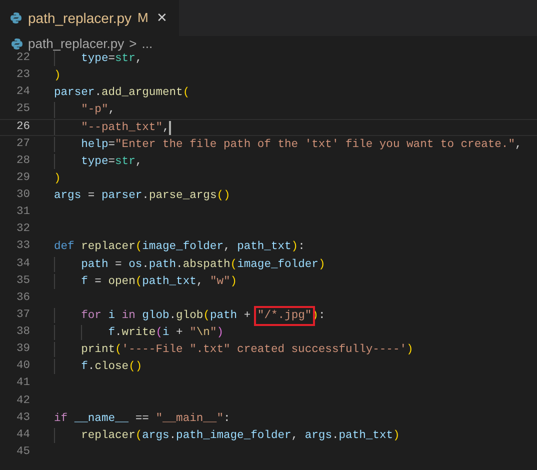 The width and height of the screenshot is (537, 470). What do you see at coordinates (22, 418) in the screenshot?
I see `line-number: 43` at bounding box center [22, 418].